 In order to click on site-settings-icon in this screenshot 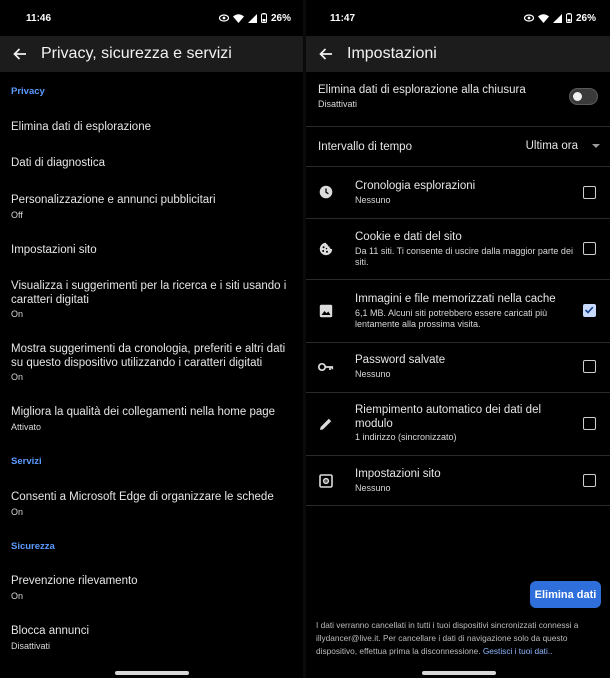, I will do `click(326, 481)`.